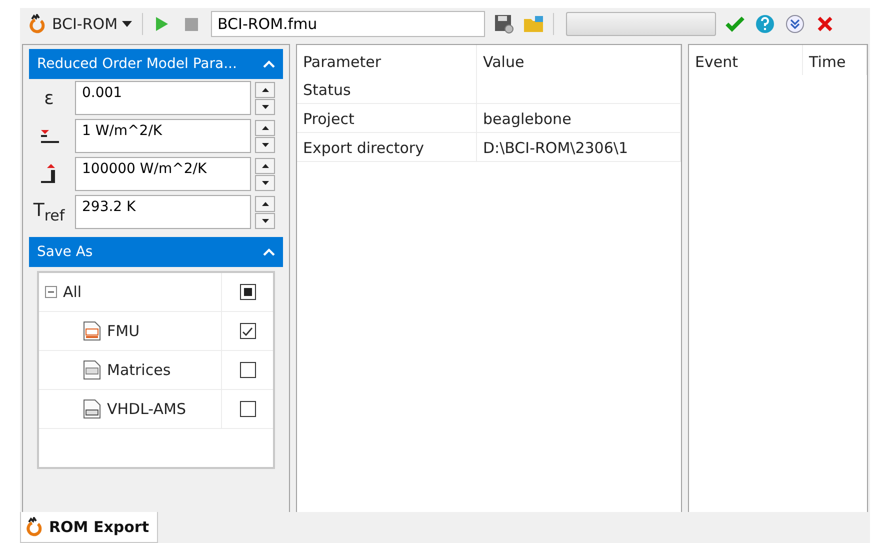 The image size is (876, 543). What do you see at coordinates (49, 98) in the screenshot?
I see `parameter-symbol: ε` at bounding box center [49, 98].